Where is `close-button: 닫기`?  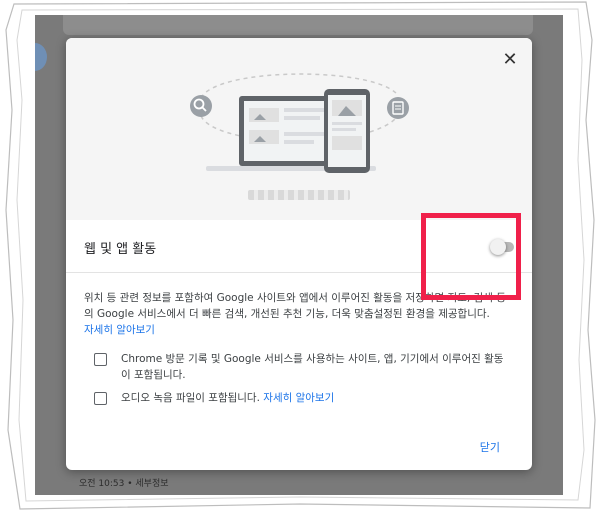 close-button: 닫기 is located at coordinates (490, 447).